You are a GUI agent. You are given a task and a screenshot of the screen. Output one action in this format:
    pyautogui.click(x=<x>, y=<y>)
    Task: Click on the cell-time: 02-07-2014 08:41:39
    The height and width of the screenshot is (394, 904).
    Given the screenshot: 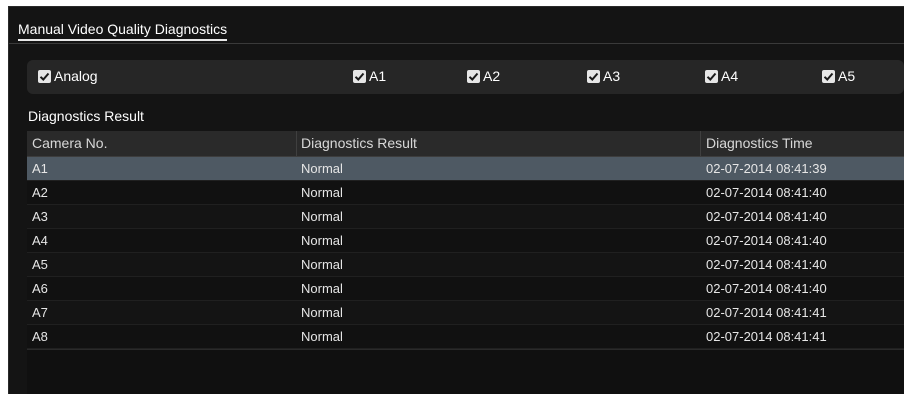 What is the action you would take?
    pyautogui.click(x=766, y=168)
    